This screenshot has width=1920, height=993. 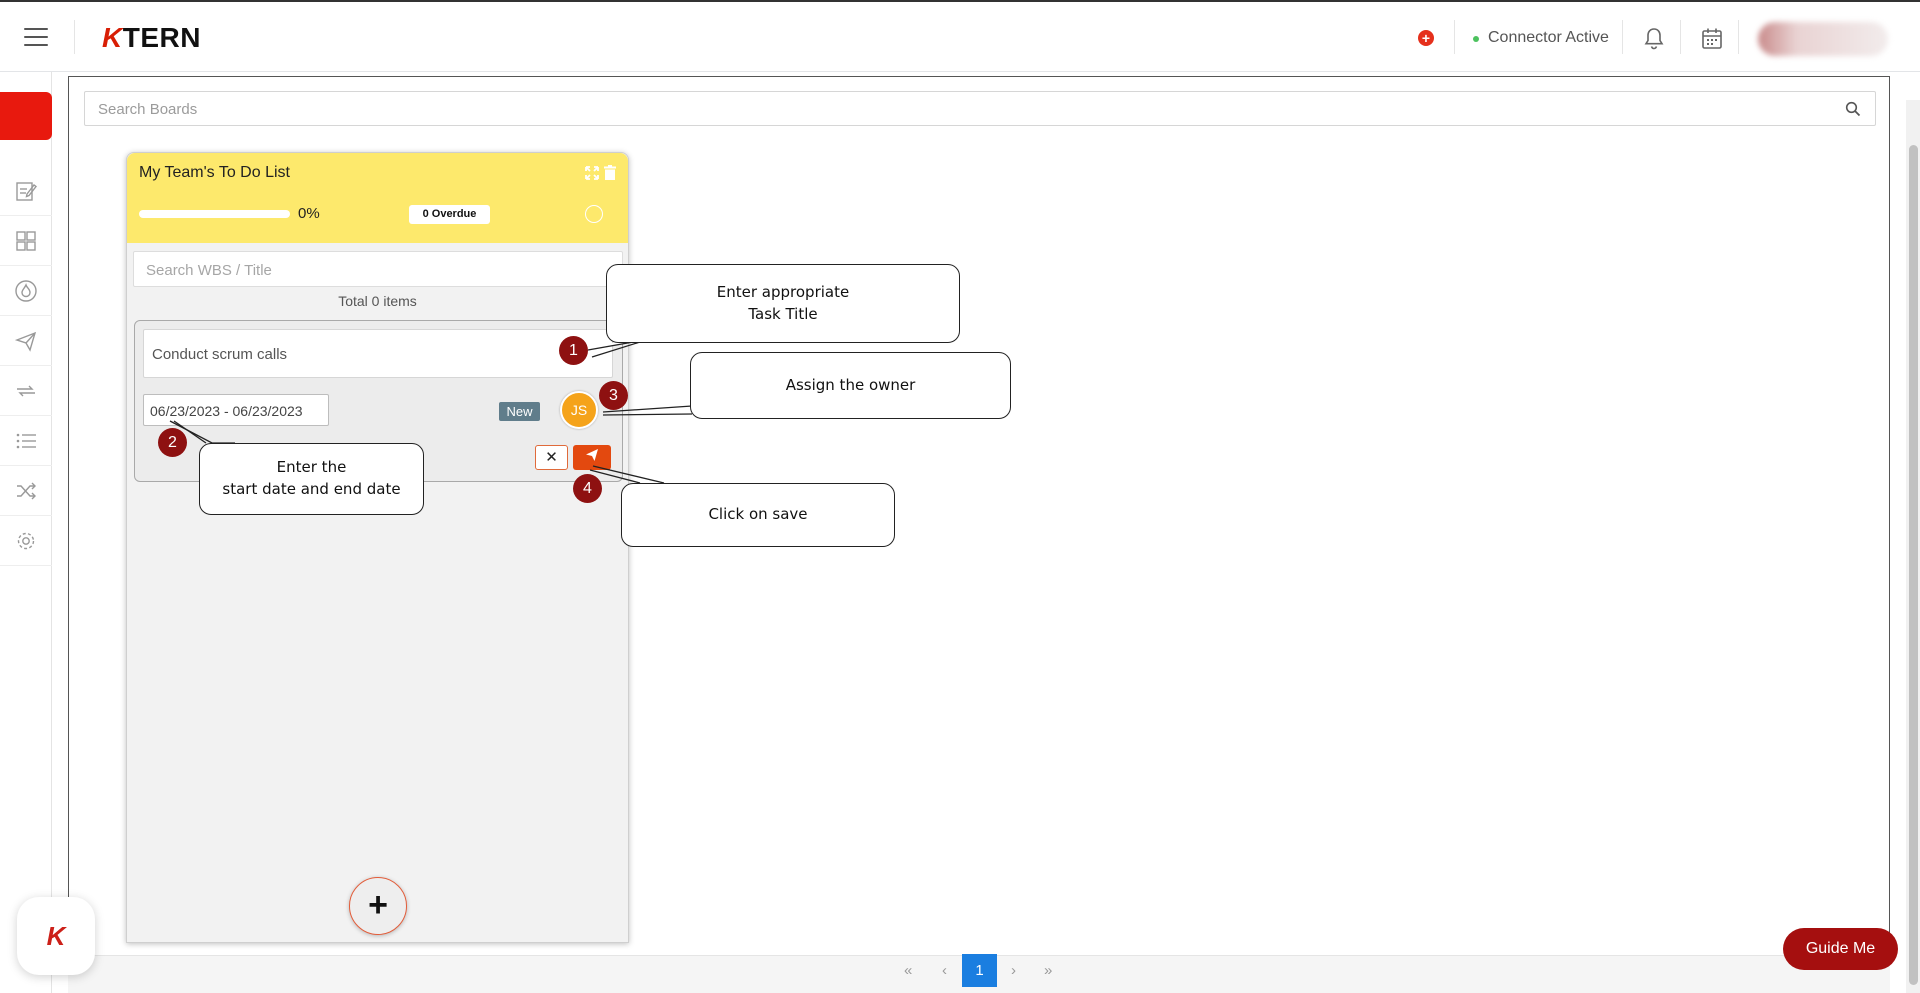 I want to click on annotation-callout-4: Click on save, so click(x=758, y=515).